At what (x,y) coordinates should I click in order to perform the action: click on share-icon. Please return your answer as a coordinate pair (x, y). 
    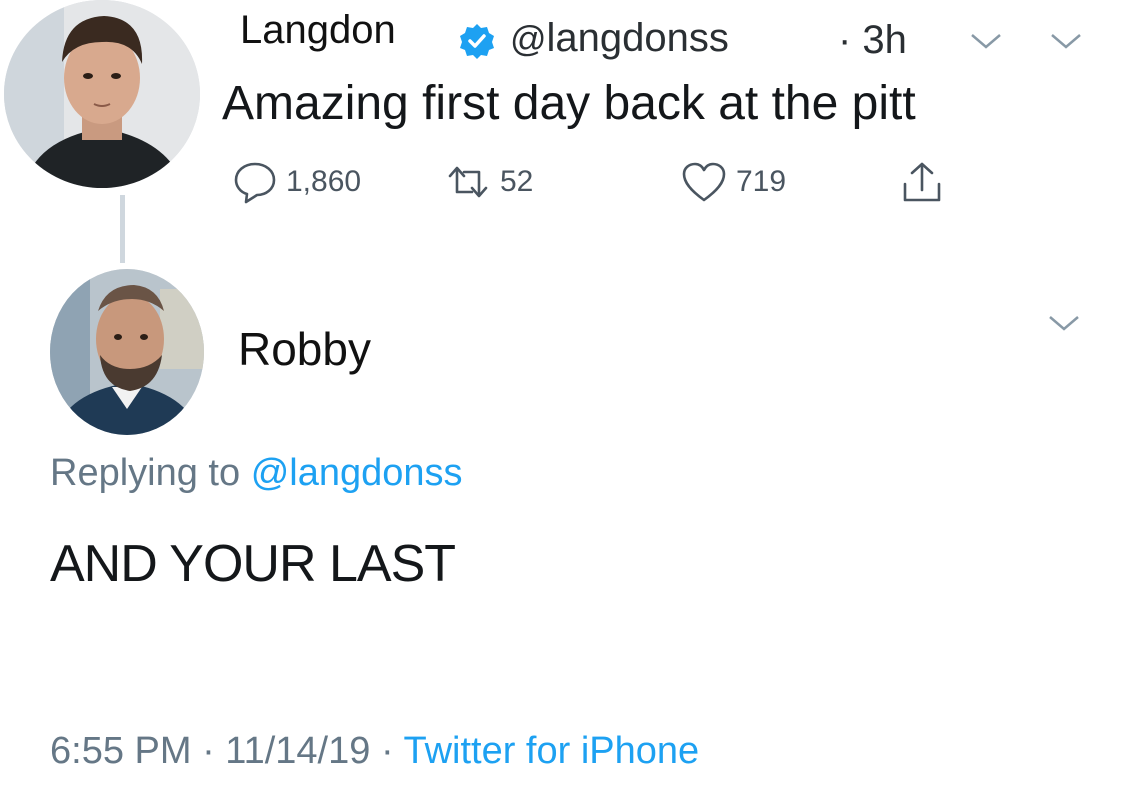
    Looking at the image, I should click on (922, 182).